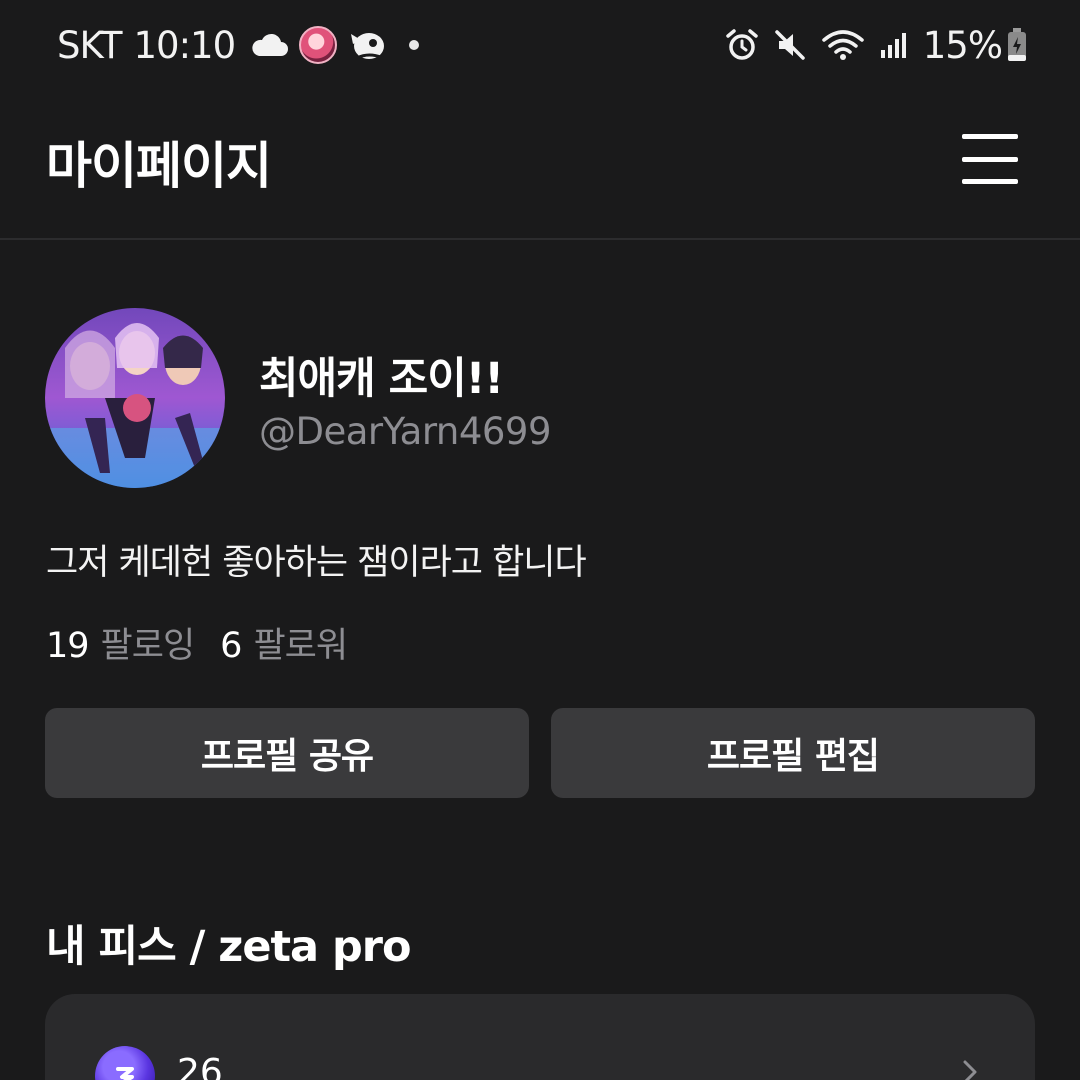 This screenshot has width=1080, height=1080. I want to click on signal-icon, so click(894, 45).